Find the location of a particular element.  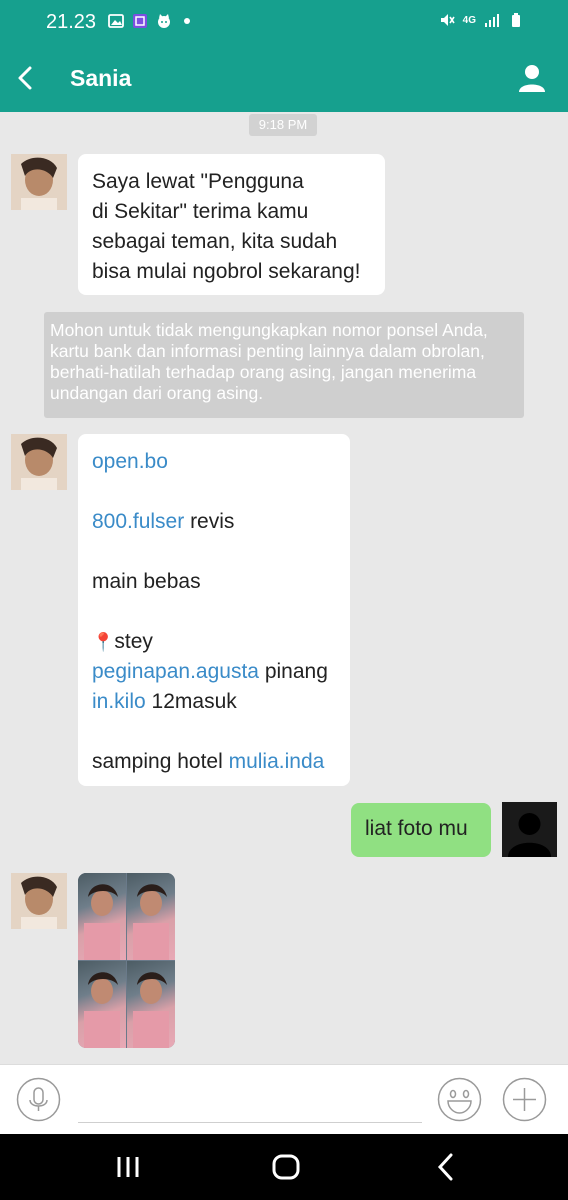

message-composer is located at coordinates (284, 1099).